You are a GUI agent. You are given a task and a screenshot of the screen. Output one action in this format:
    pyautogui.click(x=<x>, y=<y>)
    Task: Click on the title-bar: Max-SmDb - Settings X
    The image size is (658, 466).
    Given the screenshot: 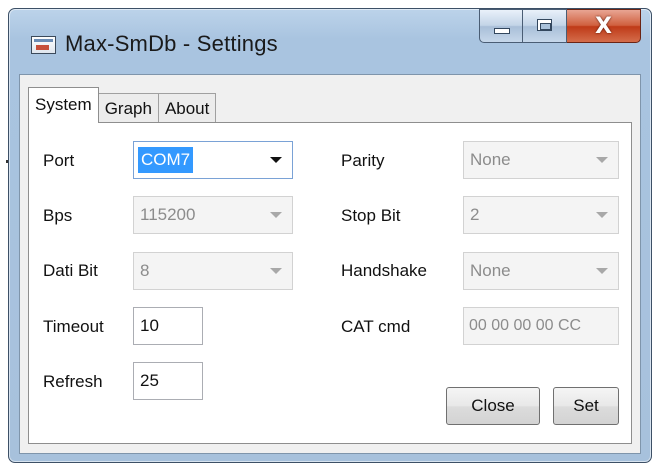 What is the action you would take?
    pyautogui.click(x=330, y=40)
    